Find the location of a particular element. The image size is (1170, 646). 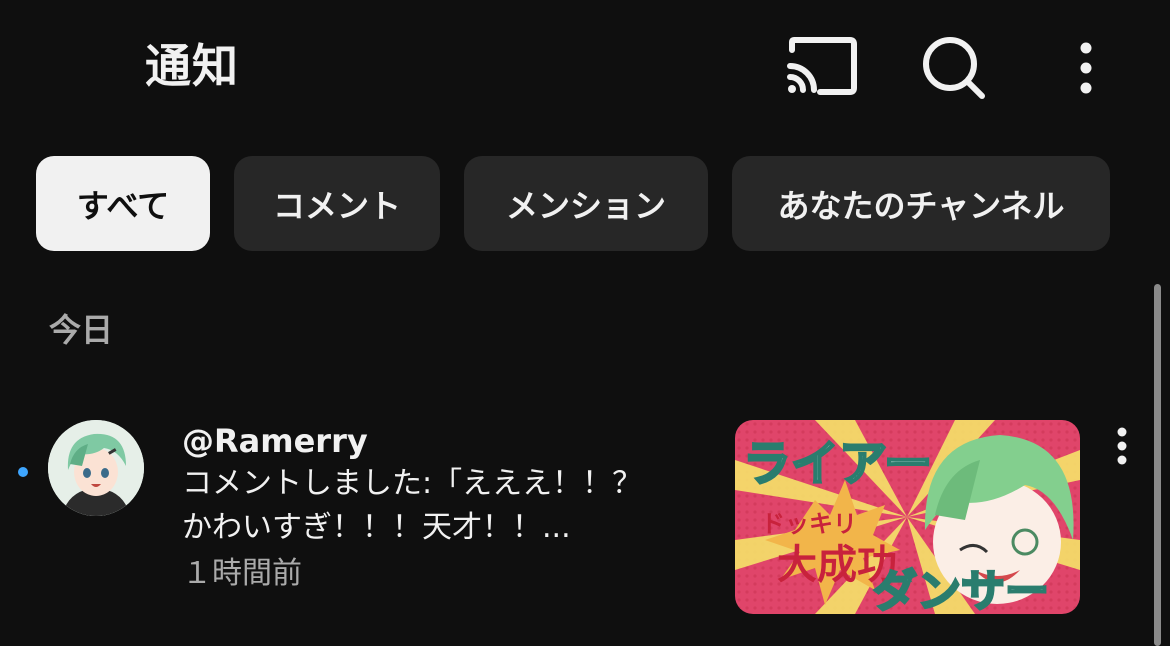

chip-your-channel: あなたのチャンネル is located at coordinates (921, 203).